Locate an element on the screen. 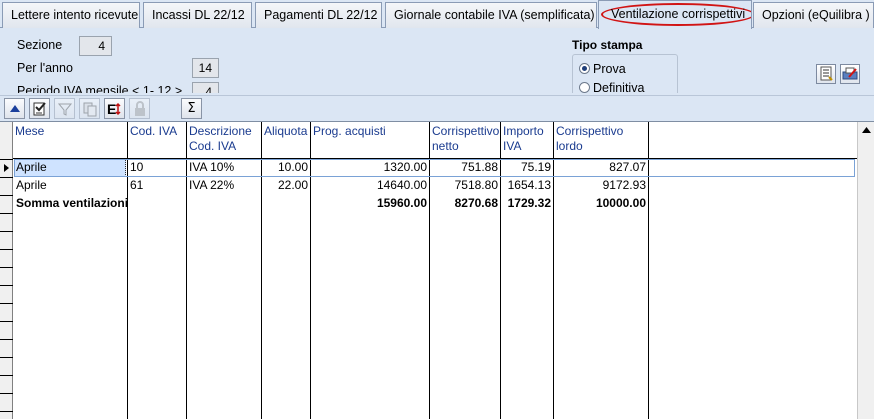  tab-ventilazione-label: Ventilazione corrispettivi is located at coordinates (678, 14).